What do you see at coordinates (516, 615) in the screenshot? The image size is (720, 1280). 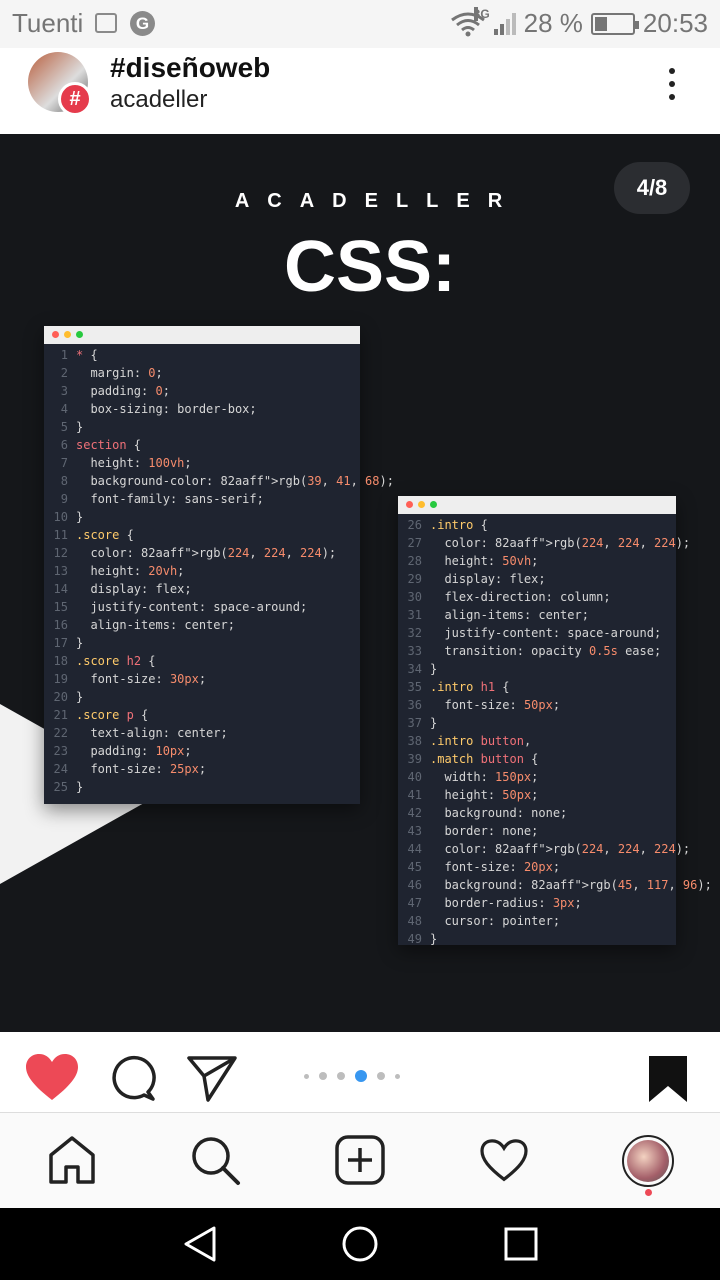 I see `code-text: align-items: center;` at bounding box center [516, 615].